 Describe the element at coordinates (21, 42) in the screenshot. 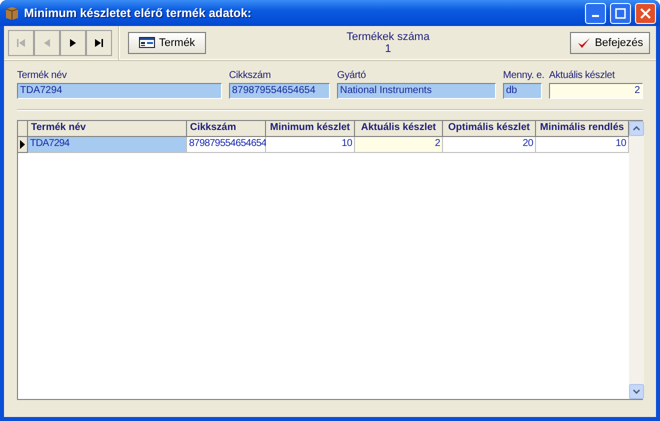

I see `first-record-icon` at that location.